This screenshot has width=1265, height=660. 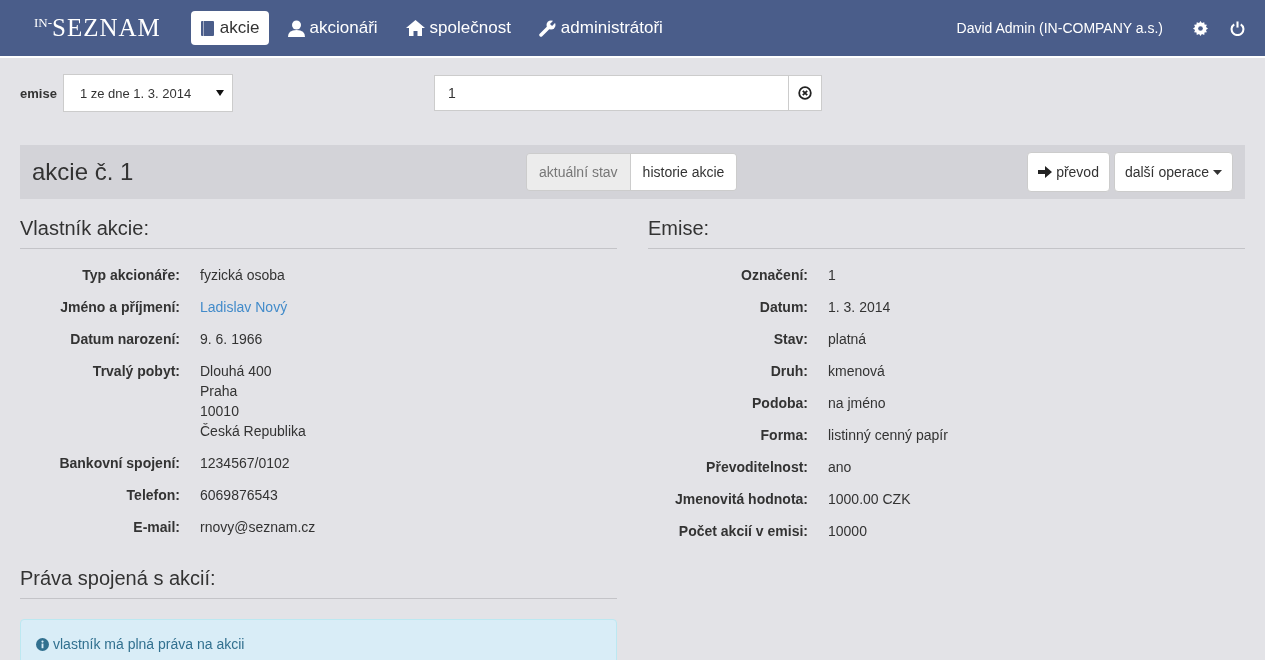 I want to click on field-value: 10000, so click(x=848, y=531).